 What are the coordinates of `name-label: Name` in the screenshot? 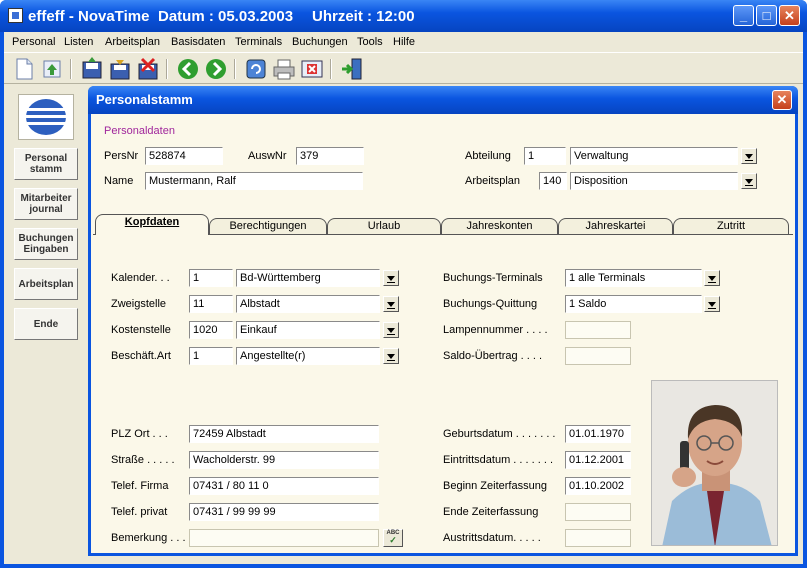 It's located at (119, 181).